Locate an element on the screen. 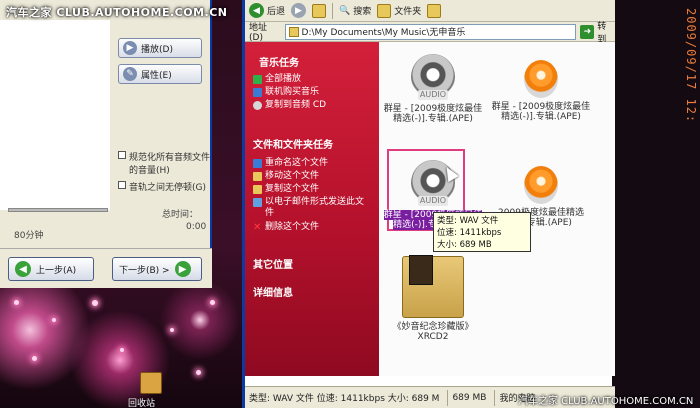 Image resolution: width=700 pixels, height=408 pixels. address-bar: 地址(D) D:\My Documents\My Music\无申音乐 ➜ 转到 is located at coordinates (430, 32).